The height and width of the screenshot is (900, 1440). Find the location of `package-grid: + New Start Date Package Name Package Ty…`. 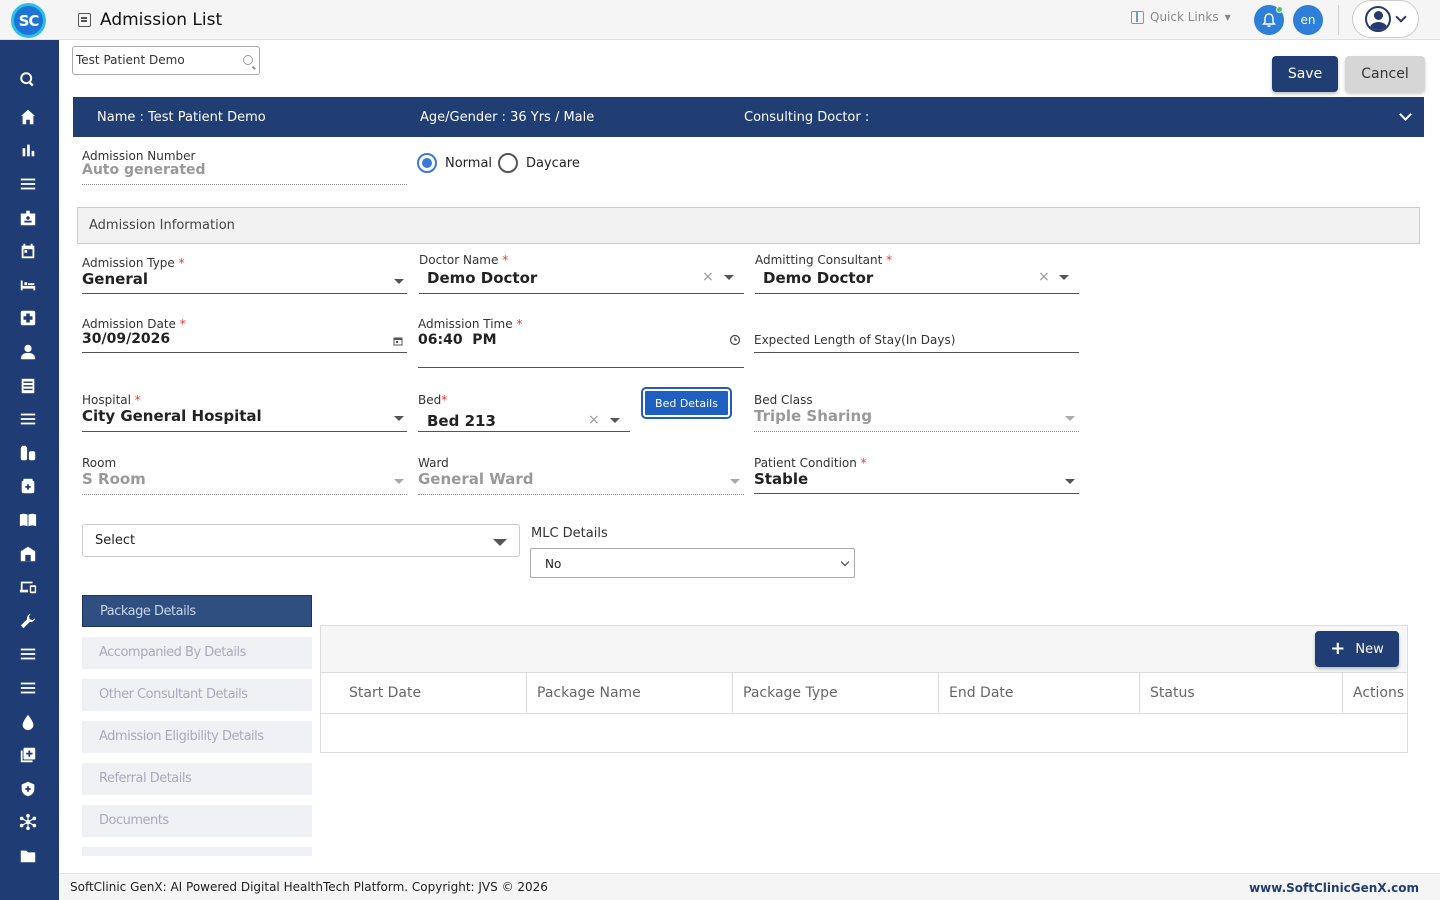

package-grid: + New Start Date Package Name Package Ty… is located at coordinates (864, 689).